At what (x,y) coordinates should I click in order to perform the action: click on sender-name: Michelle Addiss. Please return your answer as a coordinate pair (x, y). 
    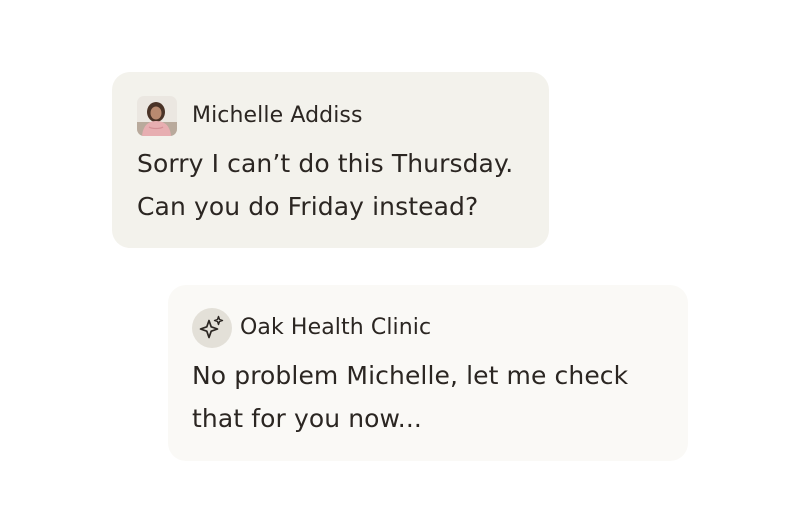
    Looking at the image, I should click on (277, 115).